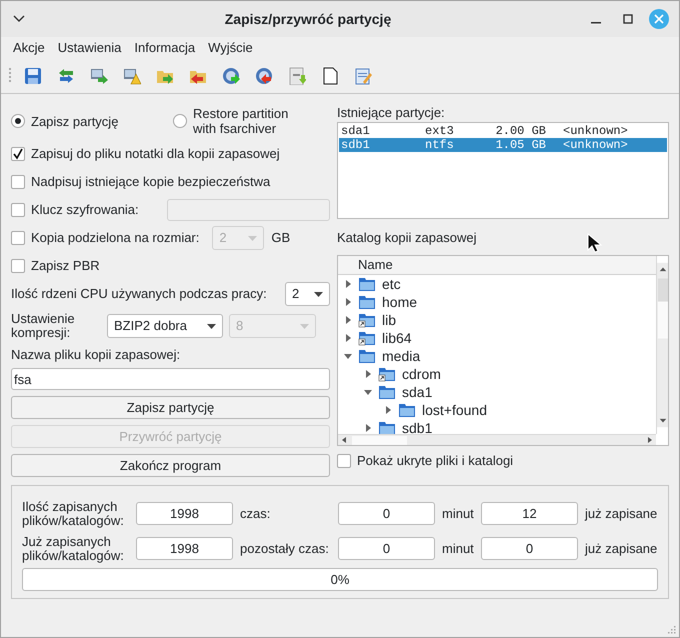 The image size is (680, 638). What do you see at coordinates (139, 294) in the screenshot?
I see `cpu-label: Ilość rdzeni CPU używanych podczas pracy:` at bounding box center [139, 294].